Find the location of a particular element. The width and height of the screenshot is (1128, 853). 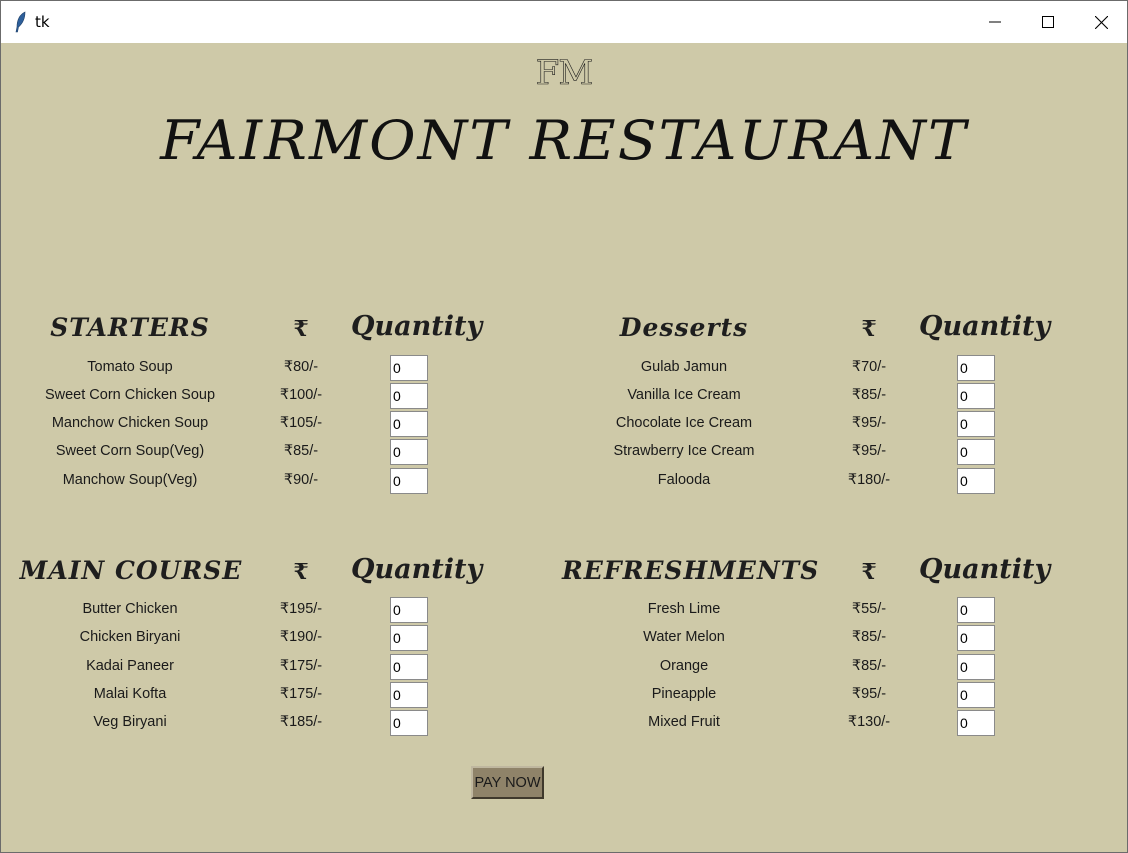

desserts-item-name: Chocolate Ice Cream is located at coordinates (684, 423).